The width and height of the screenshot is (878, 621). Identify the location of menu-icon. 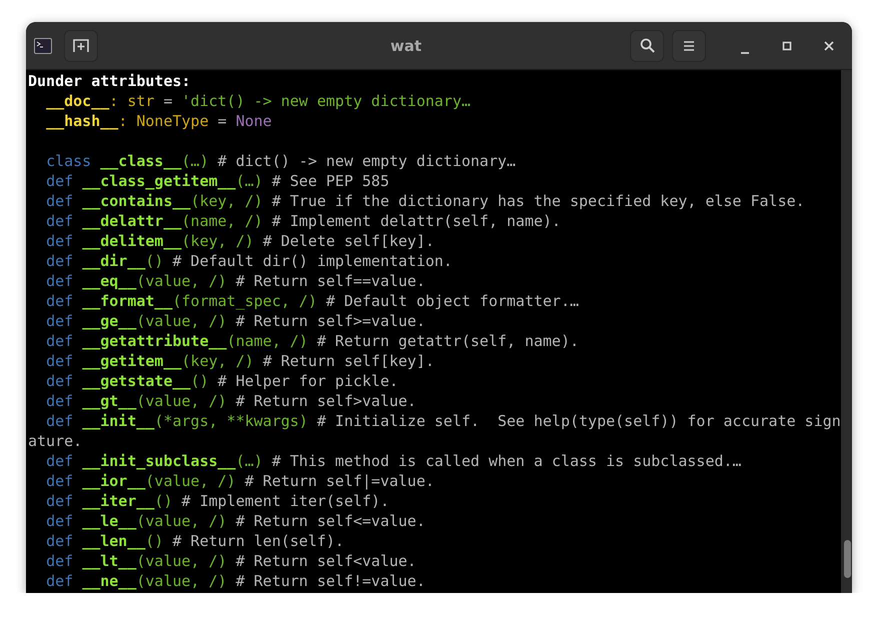
(689, 46).